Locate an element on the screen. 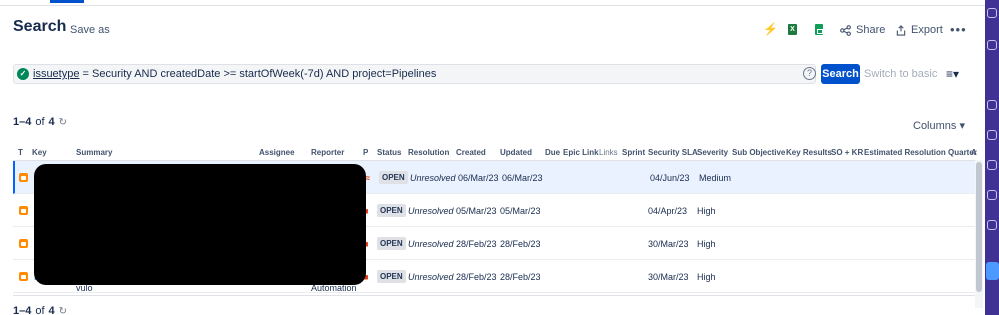  switch-to-basic-link: Switch to basic is located at coordinates (900, 74).